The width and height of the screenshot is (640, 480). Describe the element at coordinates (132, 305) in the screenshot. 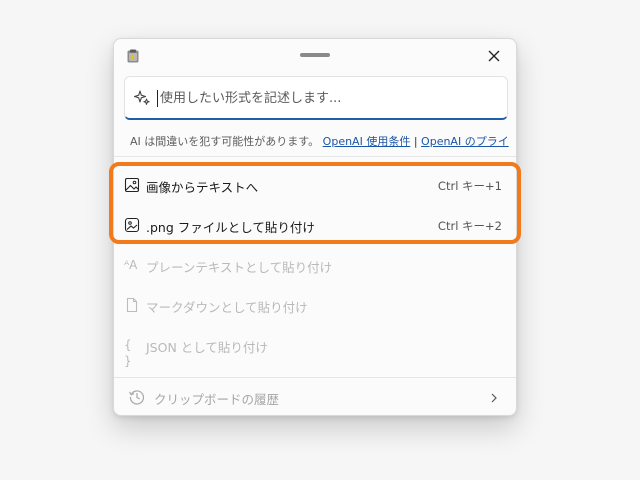

I see `document-icon` at that location.